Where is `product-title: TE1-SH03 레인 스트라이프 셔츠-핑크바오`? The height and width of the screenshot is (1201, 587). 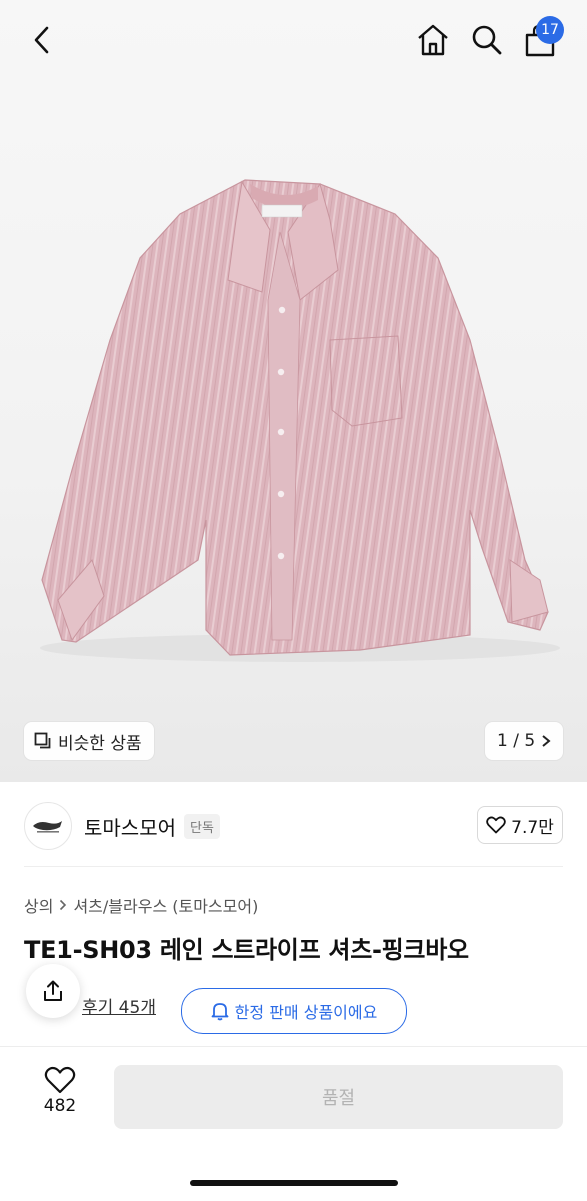 product-title: TE1-SH03 레인 스트라이프 셔츠-핑크바오 is located at coordinates (246, 950).